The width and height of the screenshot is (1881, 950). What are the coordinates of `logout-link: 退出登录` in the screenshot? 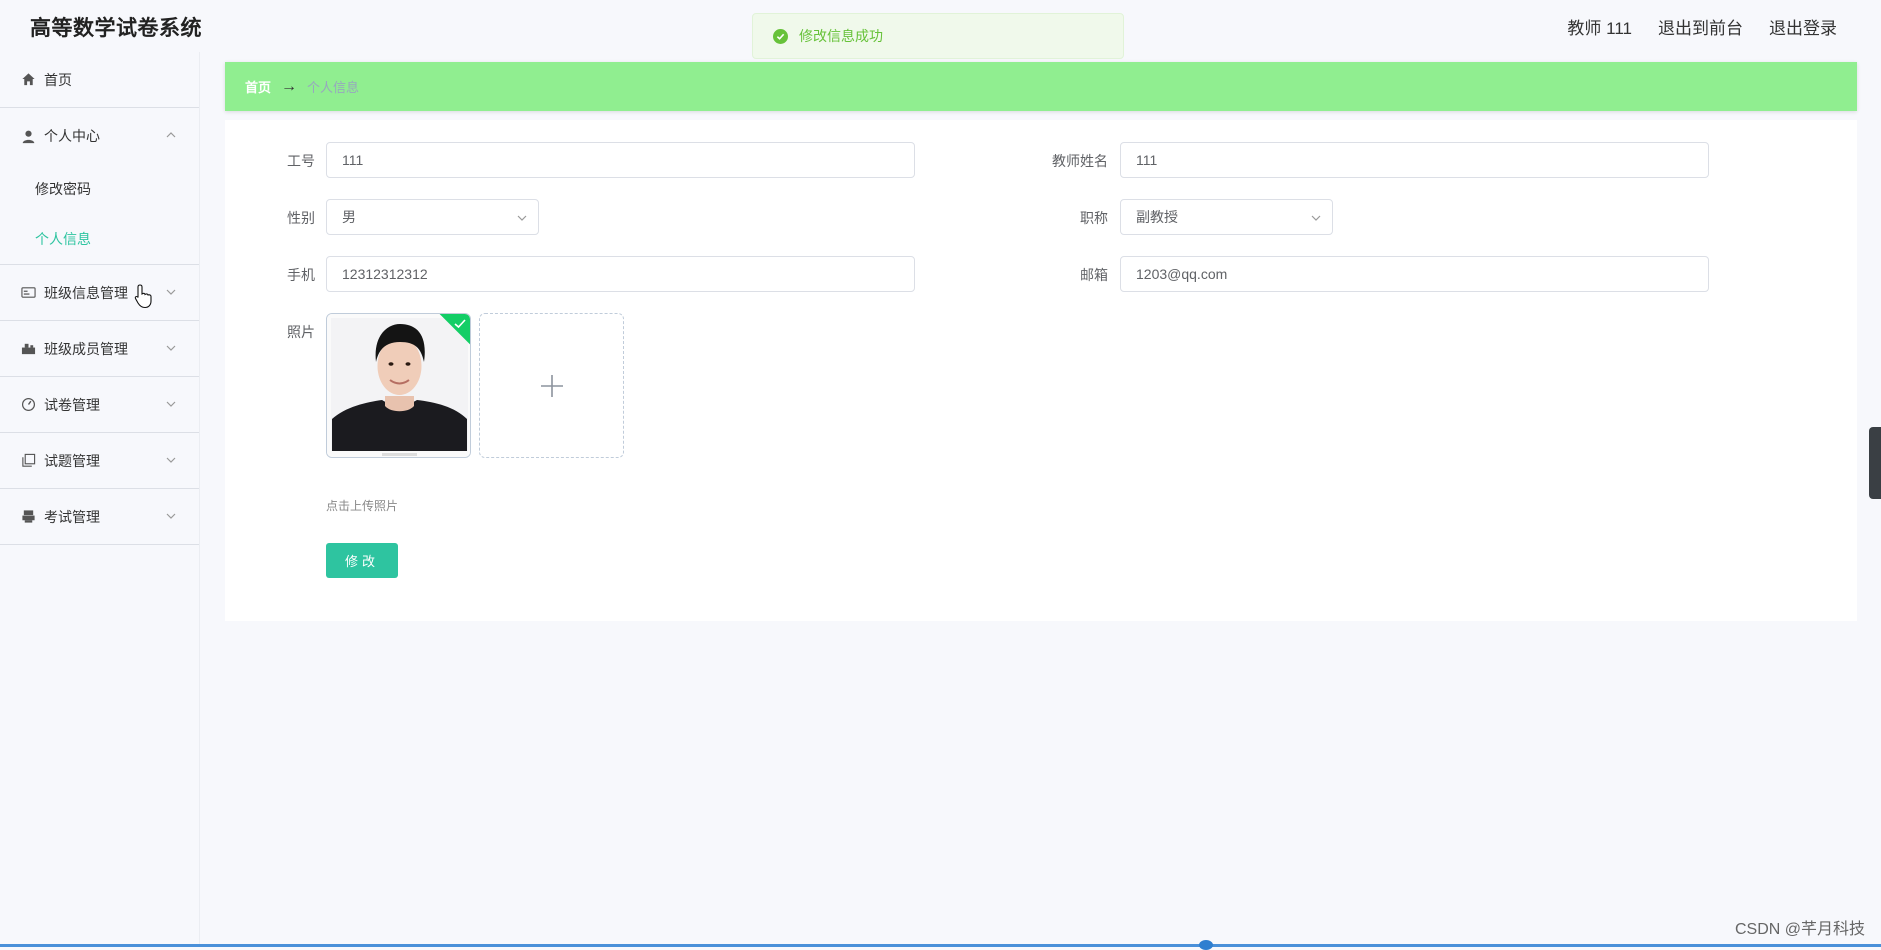 It's located at (1803, 26).